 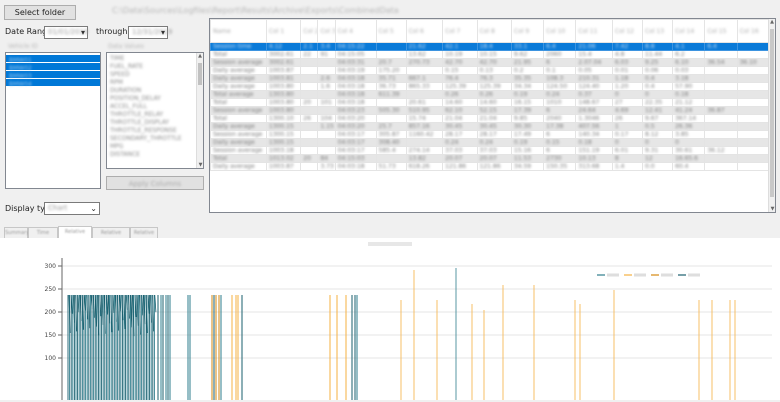 What do you see at coordinates (75, 235) in the screenshot?
I see `tab-relative-load: Relative Load` at bounding box center [75, 235].